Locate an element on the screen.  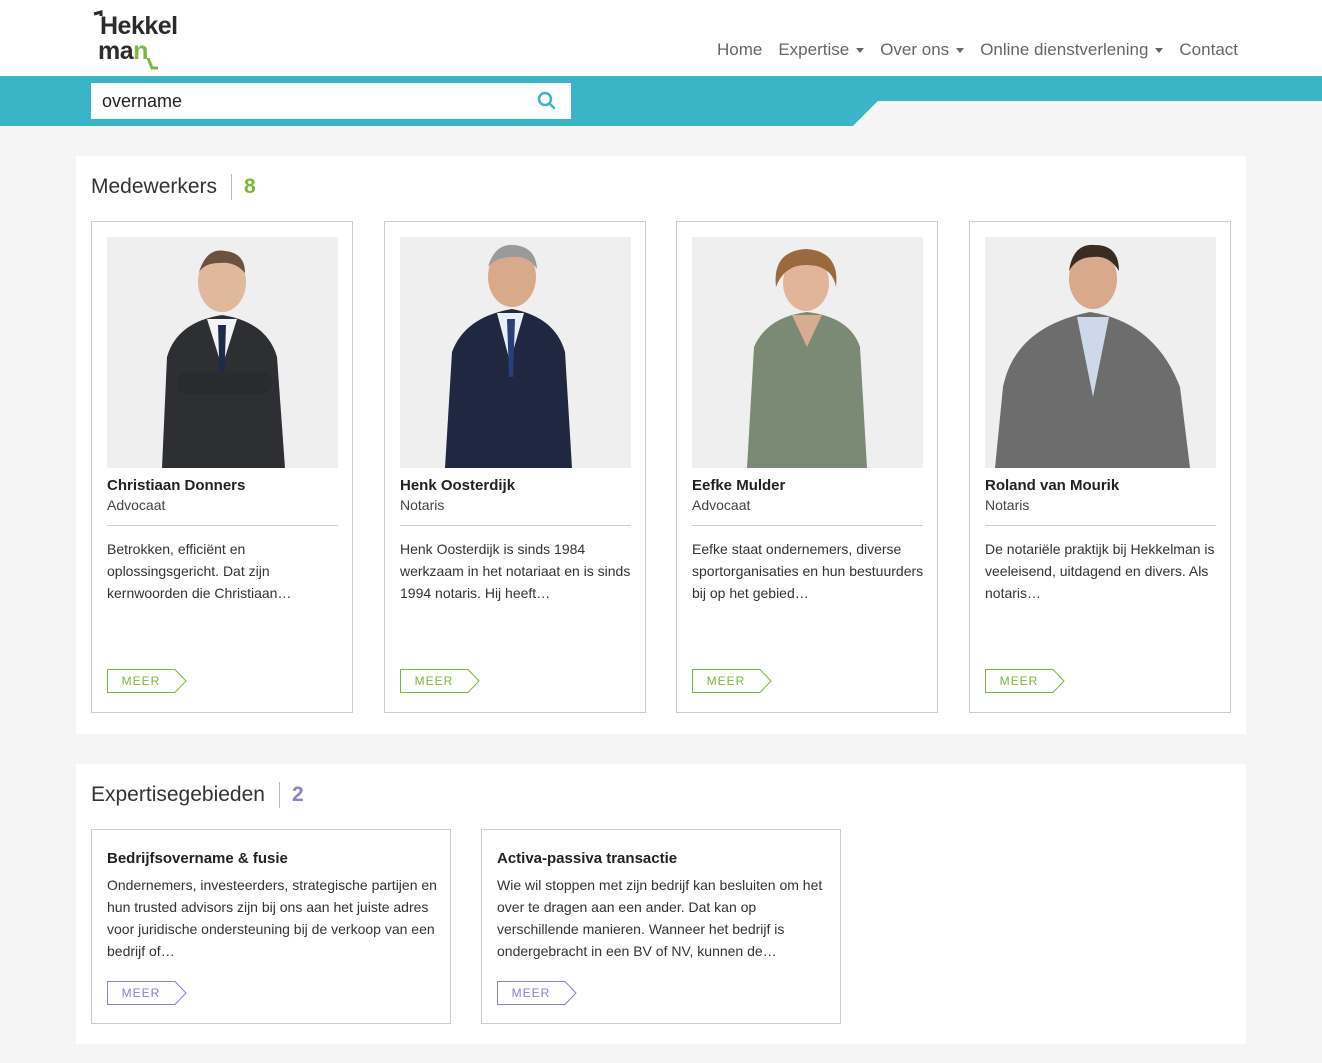
expertise-title: Activa-passiva transactie is located at coordinates (587, 858).